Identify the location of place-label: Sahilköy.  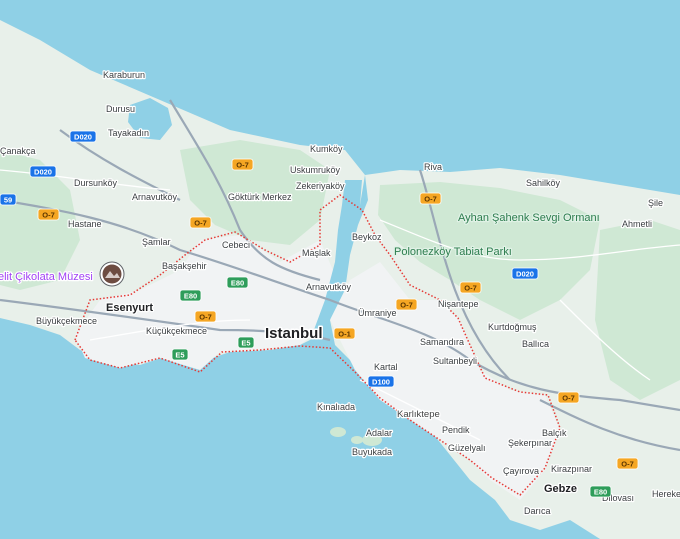
(543, 183).